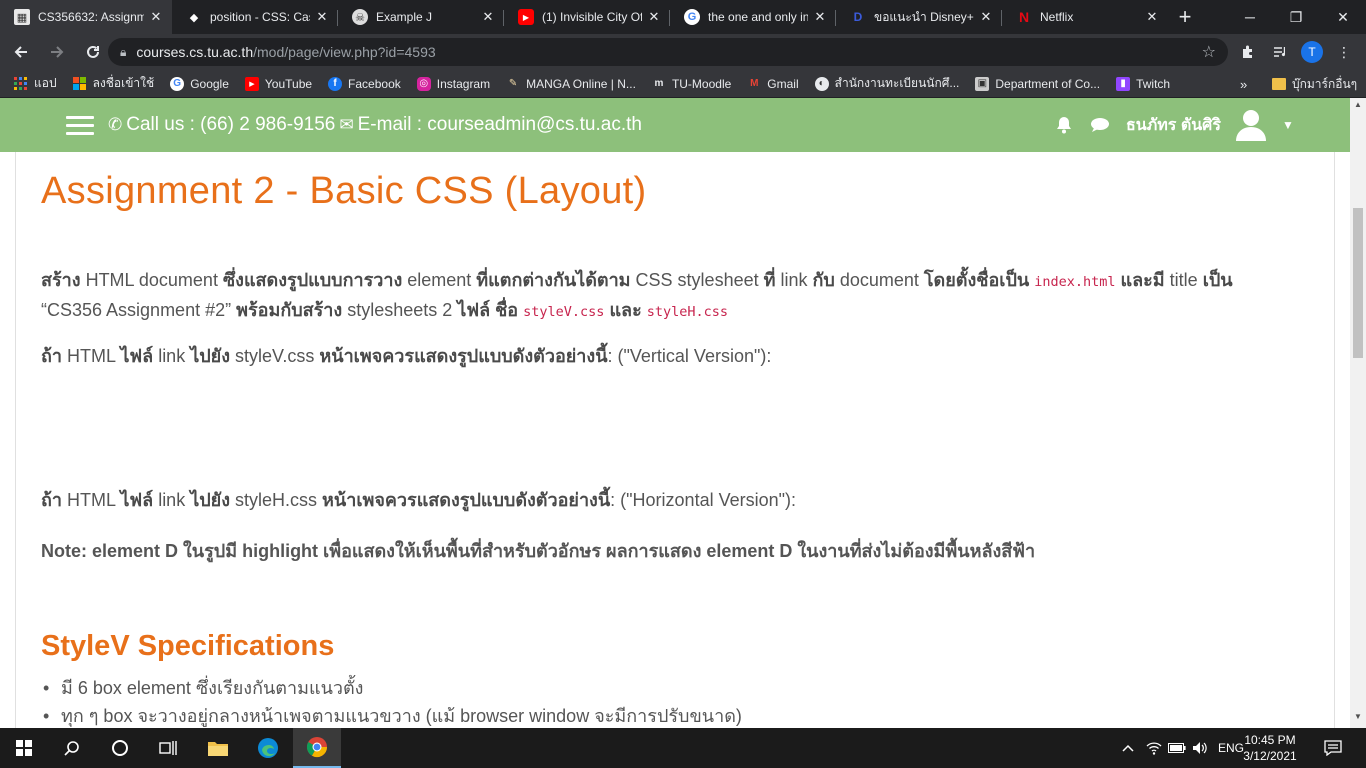  What do you see at coordinates (93, 52) in the screenshot?
I see `reload-button` at bounding box center [93, 52].